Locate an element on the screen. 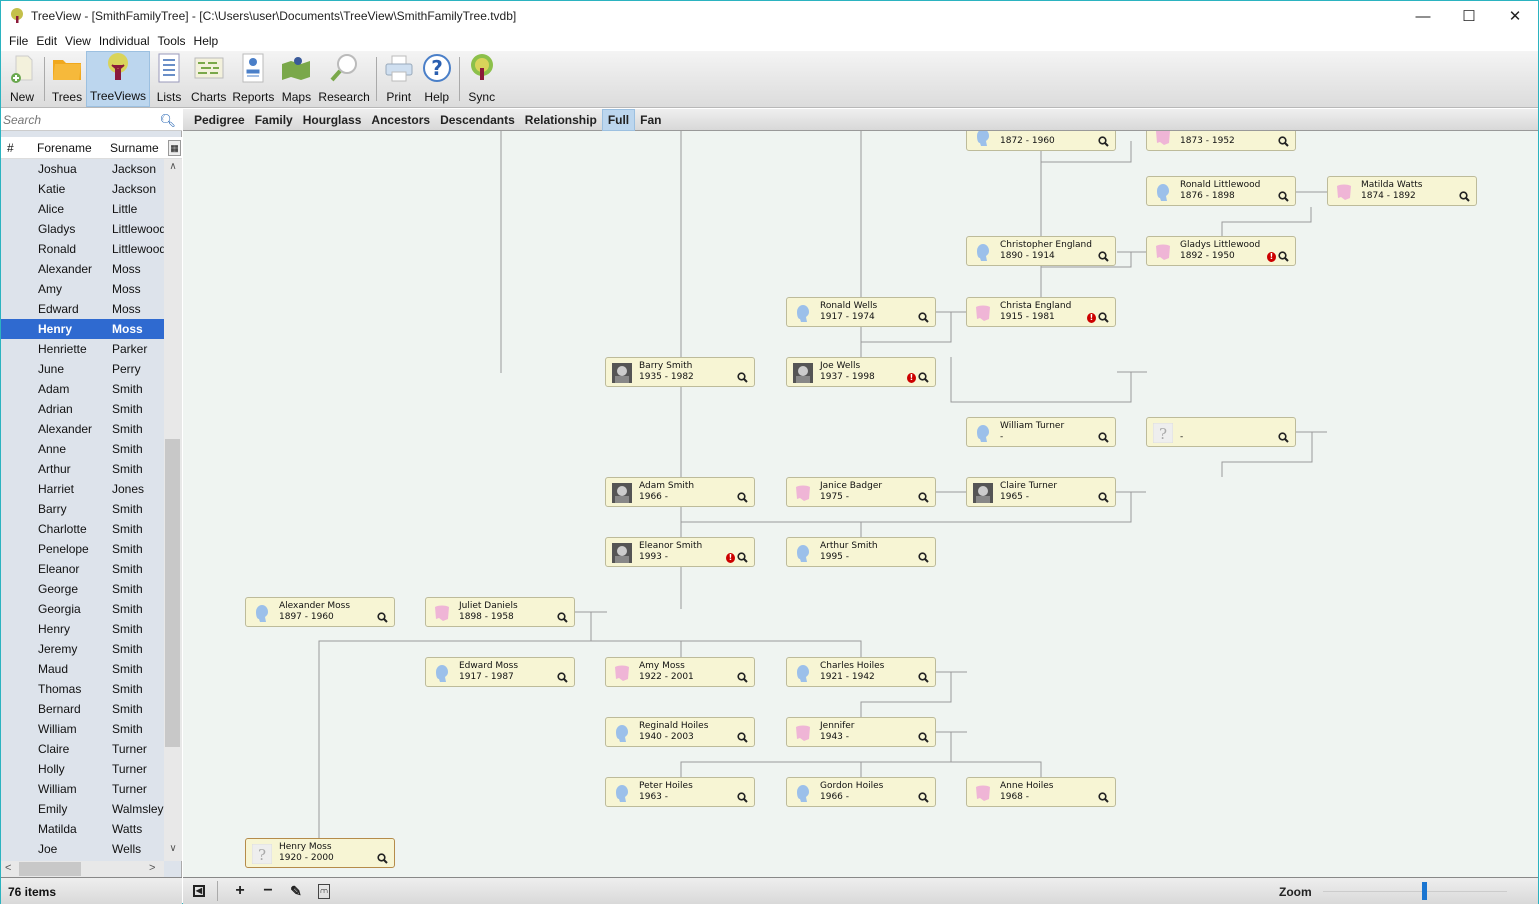 Image resolution: width=1539 pixels, height=904 pixels. menu-tools: Tools is located at coordinates (172, 41).